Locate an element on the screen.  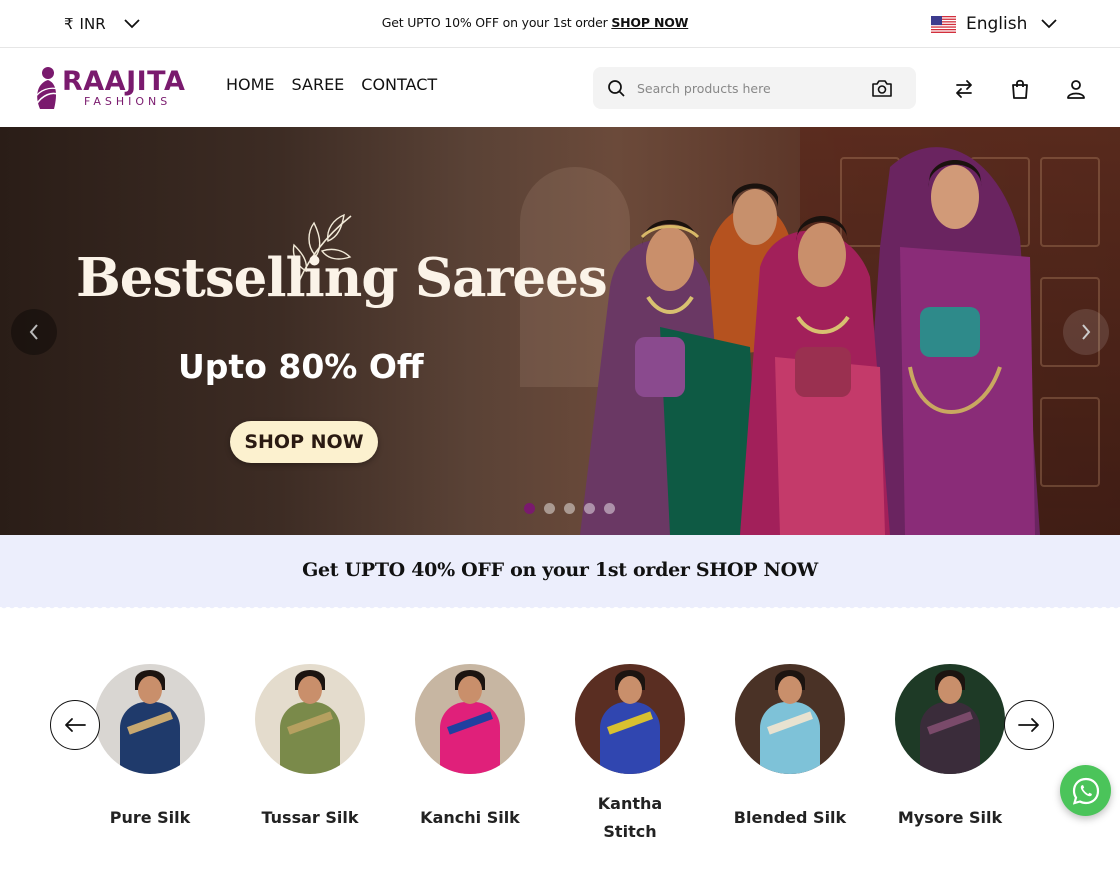
logo-subtitle: FASHIONS is located at coordinates (128, 101).